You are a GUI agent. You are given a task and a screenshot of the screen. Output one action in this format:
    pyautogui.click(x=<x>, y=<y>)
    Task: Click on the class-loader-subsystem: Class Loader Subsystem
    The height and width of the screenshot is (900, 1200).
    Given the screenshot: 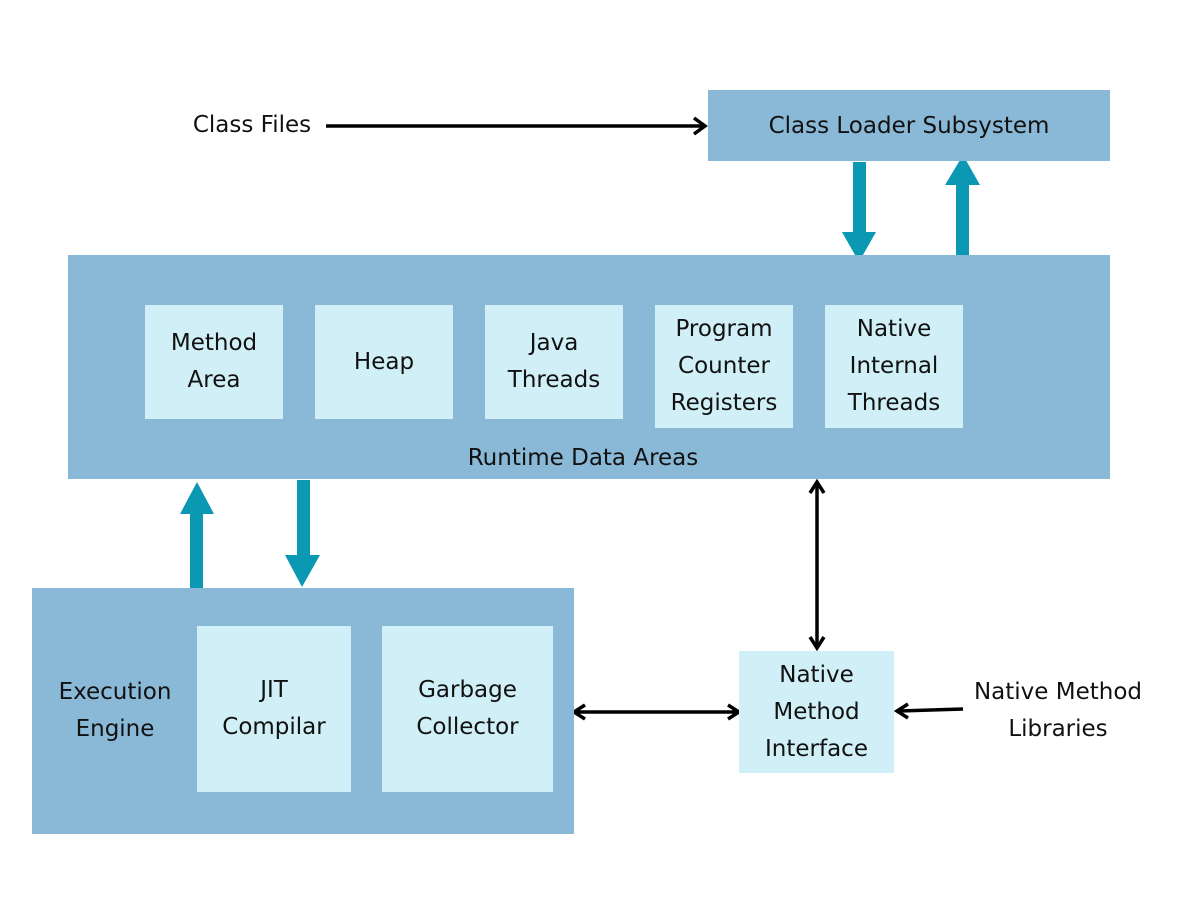 What is the action you would take?
    pyautogui.click(x=909, y=125)
    